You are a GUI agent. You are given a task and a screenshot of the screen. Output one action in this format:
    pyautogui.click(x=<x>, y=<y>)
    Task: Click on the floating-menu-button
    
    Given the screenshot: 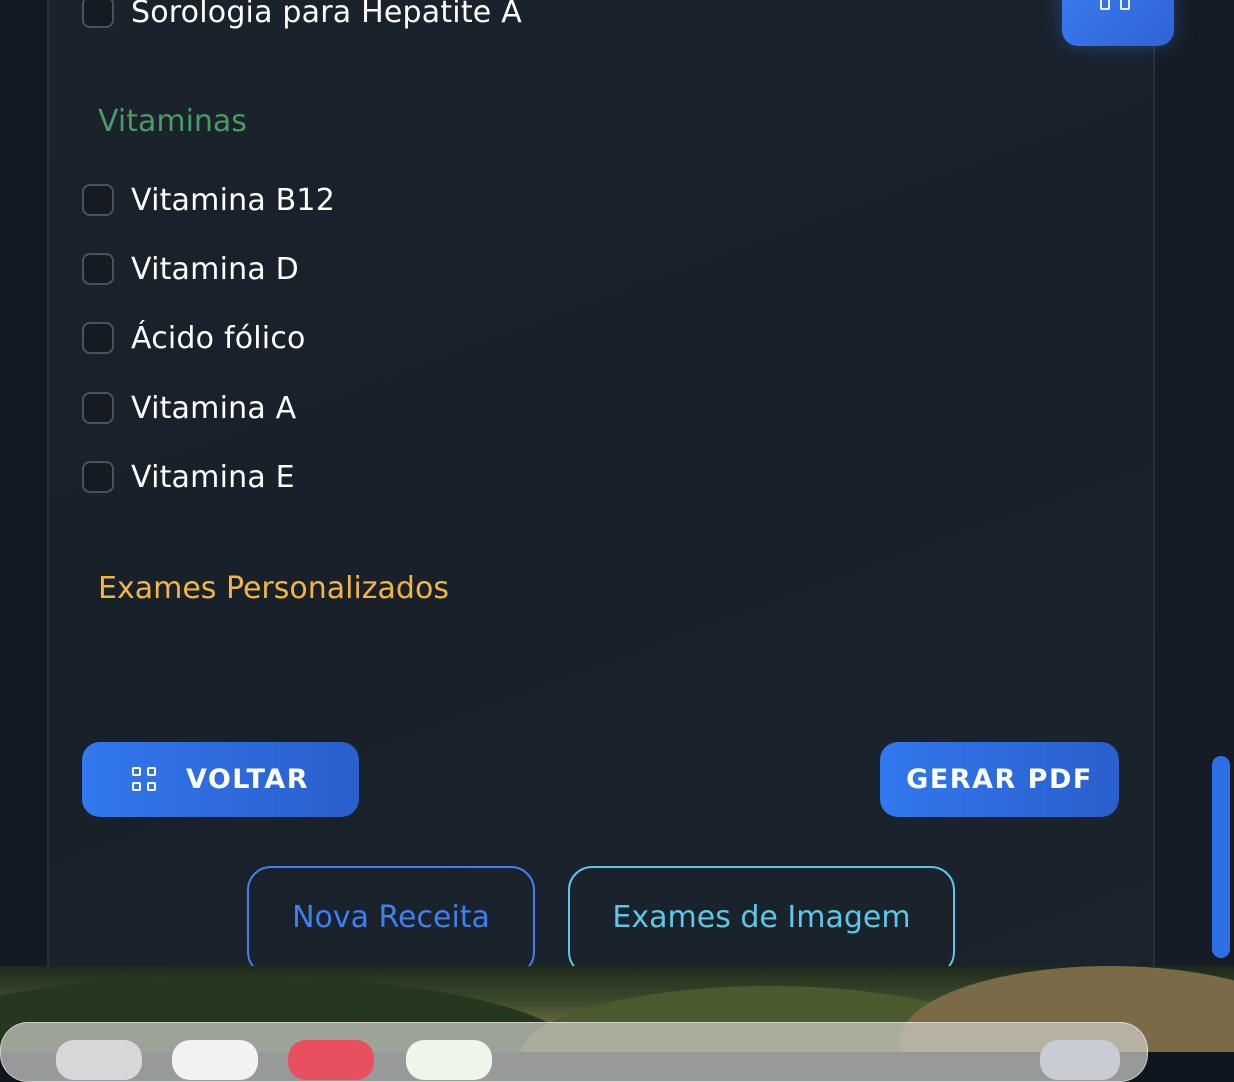 What is the action you would take?
    pyautogui.click(x=1118, y=23)
    